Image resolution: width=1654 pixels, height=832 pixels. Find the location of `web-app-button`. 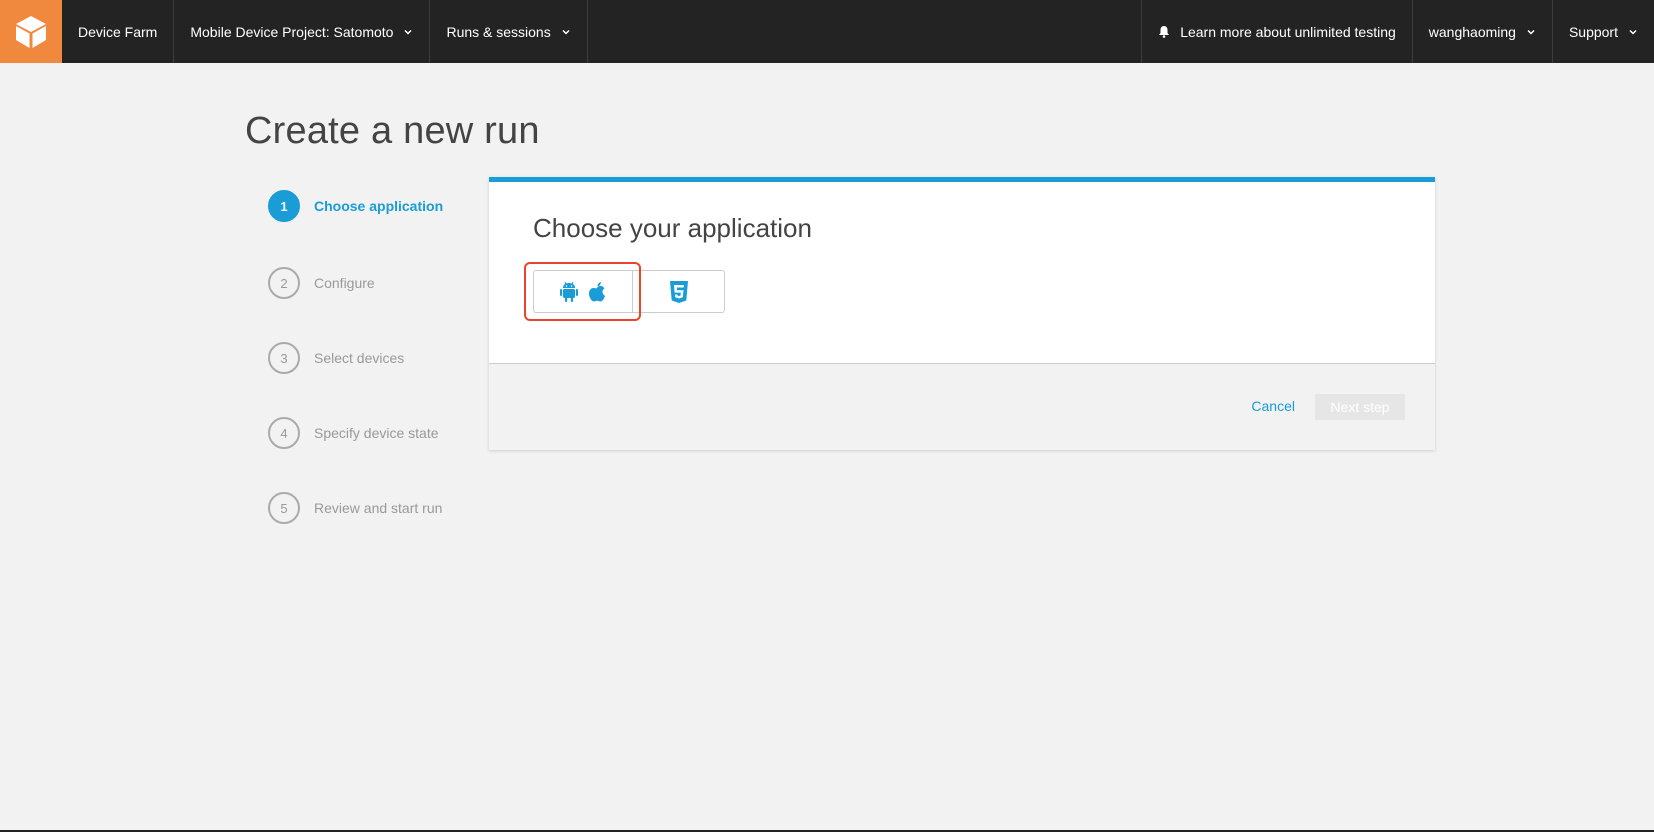

web-app-button is located at coordinates (678, 291).